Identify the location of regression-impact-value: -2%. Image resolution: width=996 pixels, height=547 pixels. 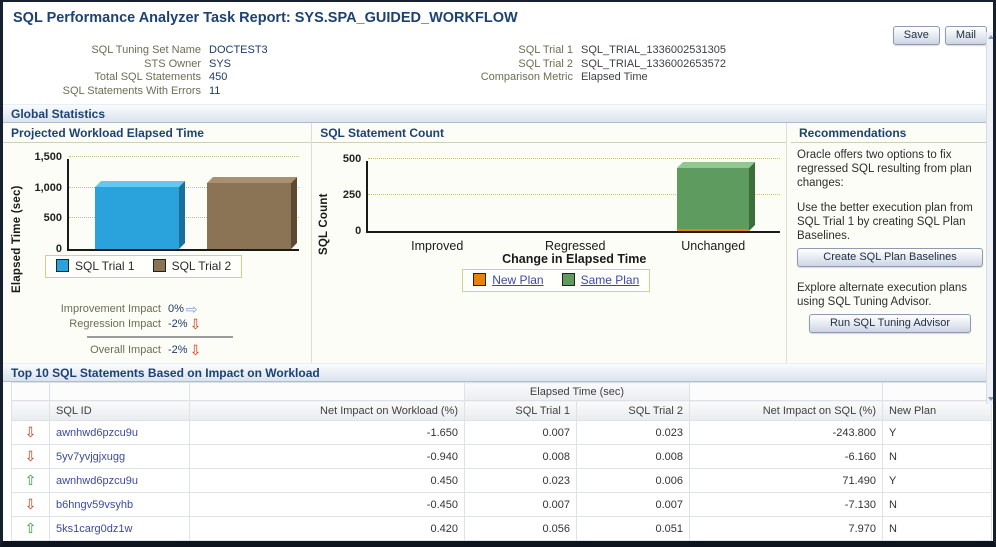
(178, 323).